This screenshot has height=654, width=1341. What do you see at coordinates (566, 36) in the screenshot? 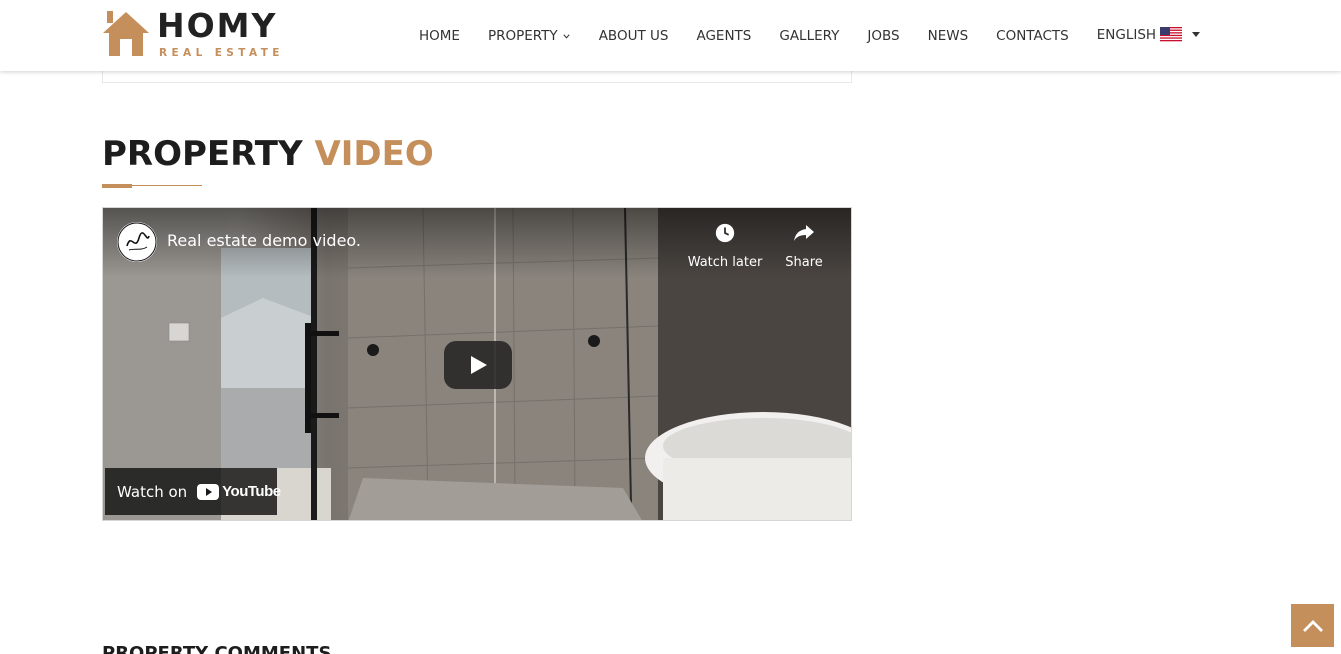
I see `chevron-down-icon` at bounding box center [566, 36].